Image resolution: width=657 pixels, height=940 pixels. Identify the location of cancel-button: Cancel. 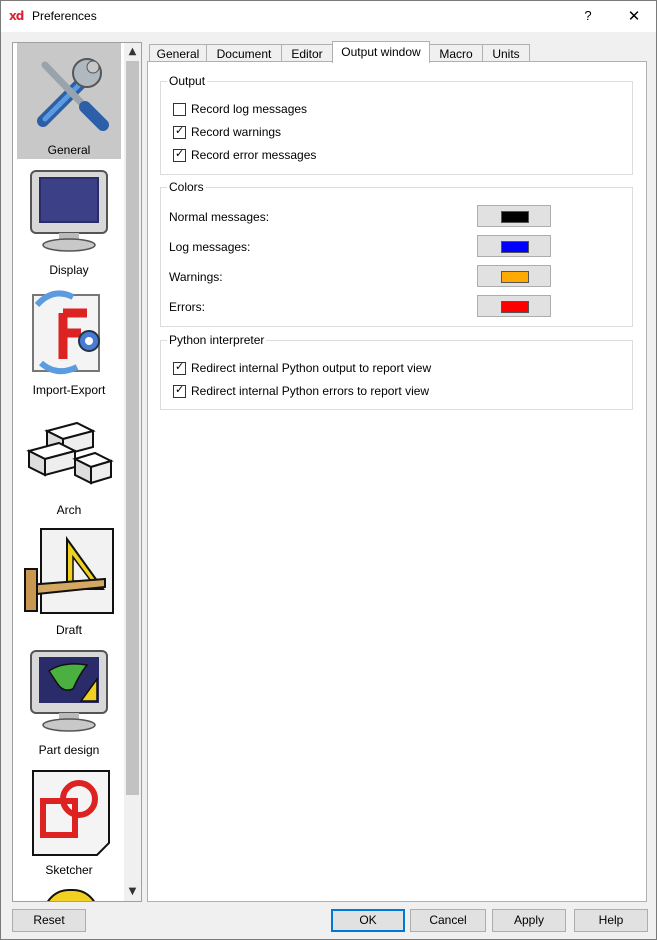
(448, 920).